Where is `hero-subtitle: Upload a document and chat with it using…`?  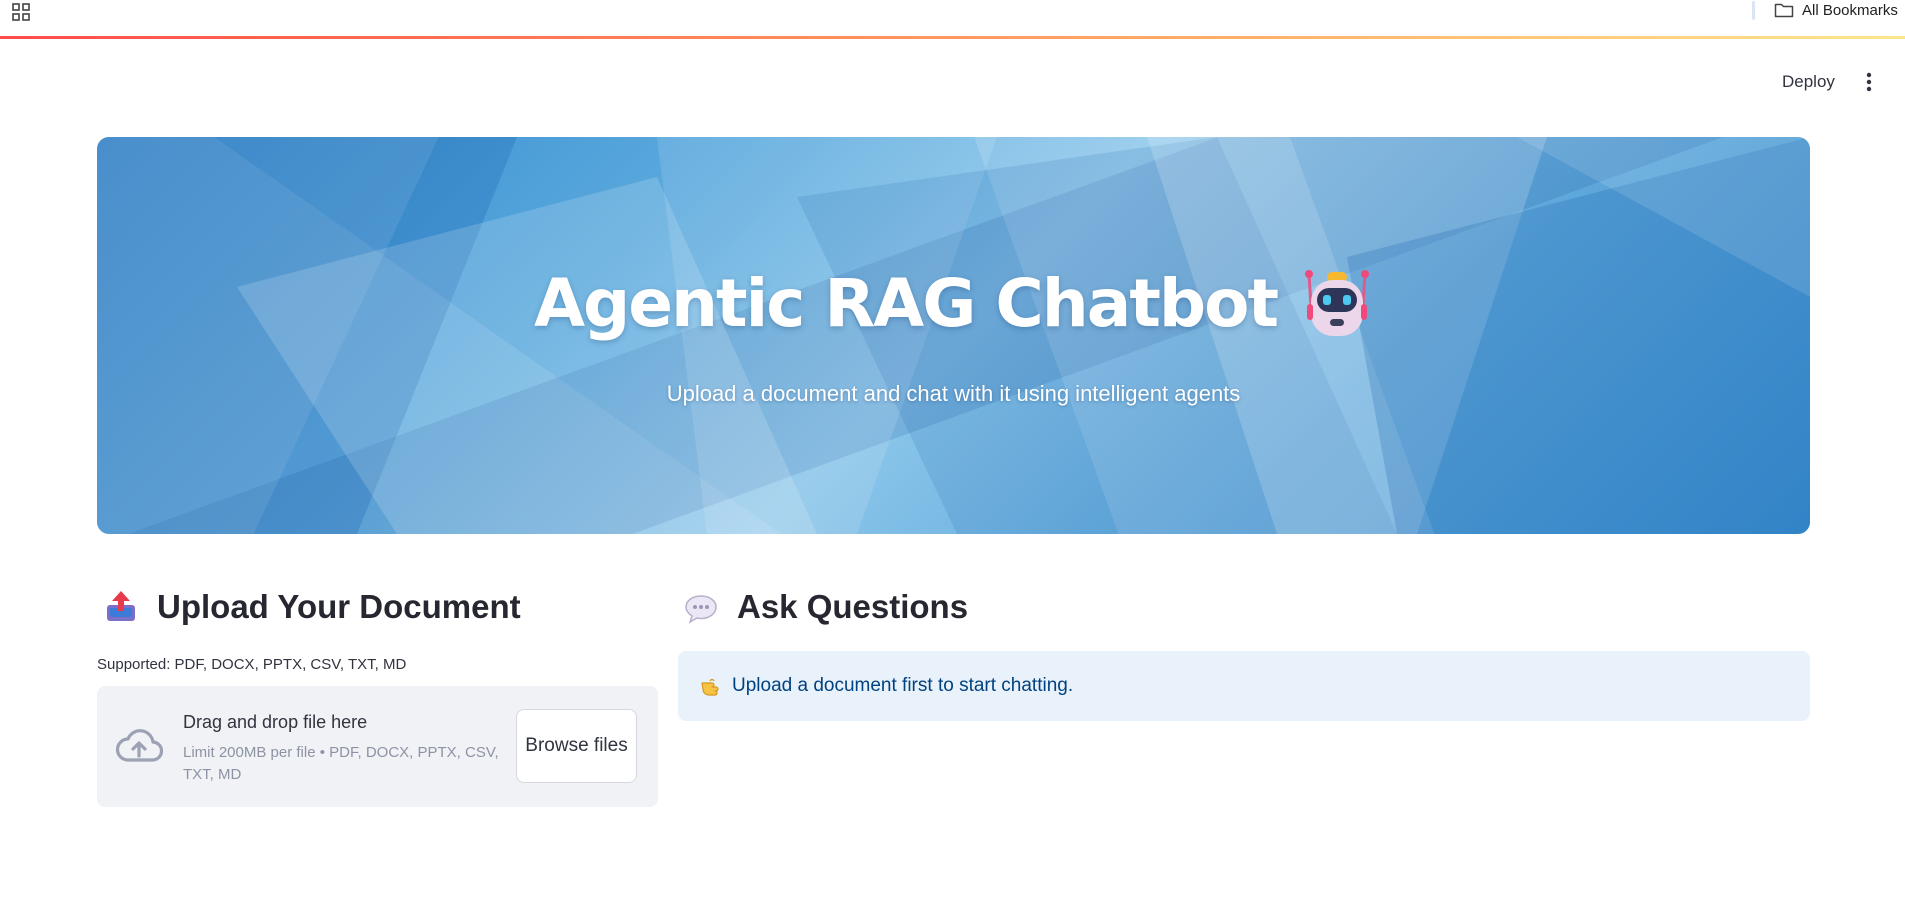
hero-subtitle: Upload a document and chat with it using… is located at coordinates (953, 393).